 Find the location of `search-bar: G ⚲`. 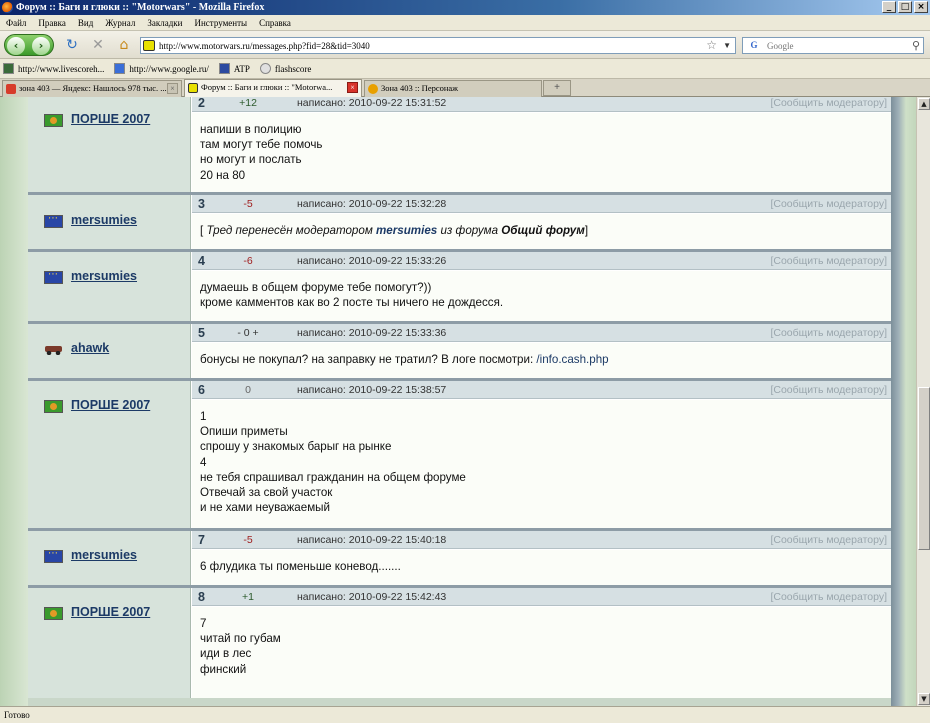

search-bar: G ⚲ is located at coordinates (833, 45).